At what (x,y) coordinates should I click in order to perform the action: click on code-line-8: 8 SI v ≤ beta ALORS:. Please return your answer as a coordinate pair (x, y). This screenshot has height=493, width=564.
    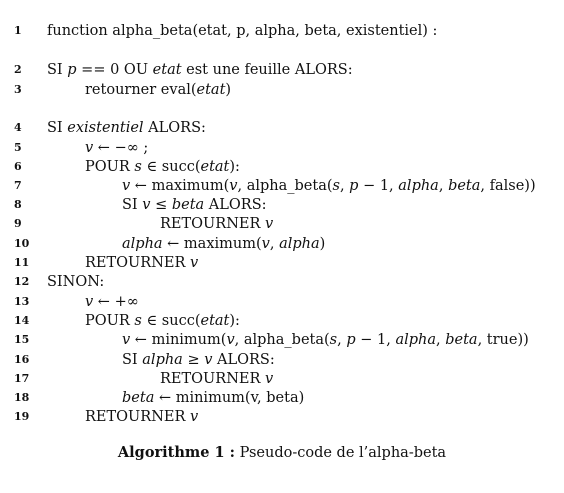
    Looking at the image, I should click on (282, 205).